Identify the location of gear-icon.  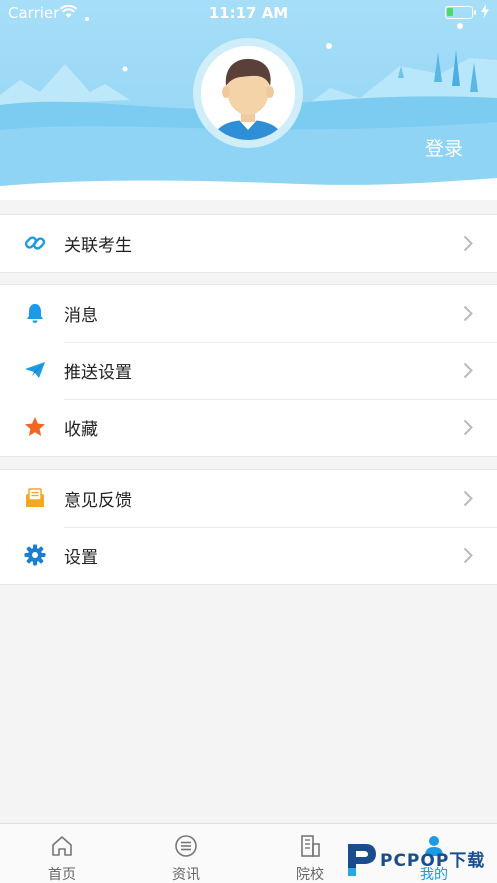
(35, 555).